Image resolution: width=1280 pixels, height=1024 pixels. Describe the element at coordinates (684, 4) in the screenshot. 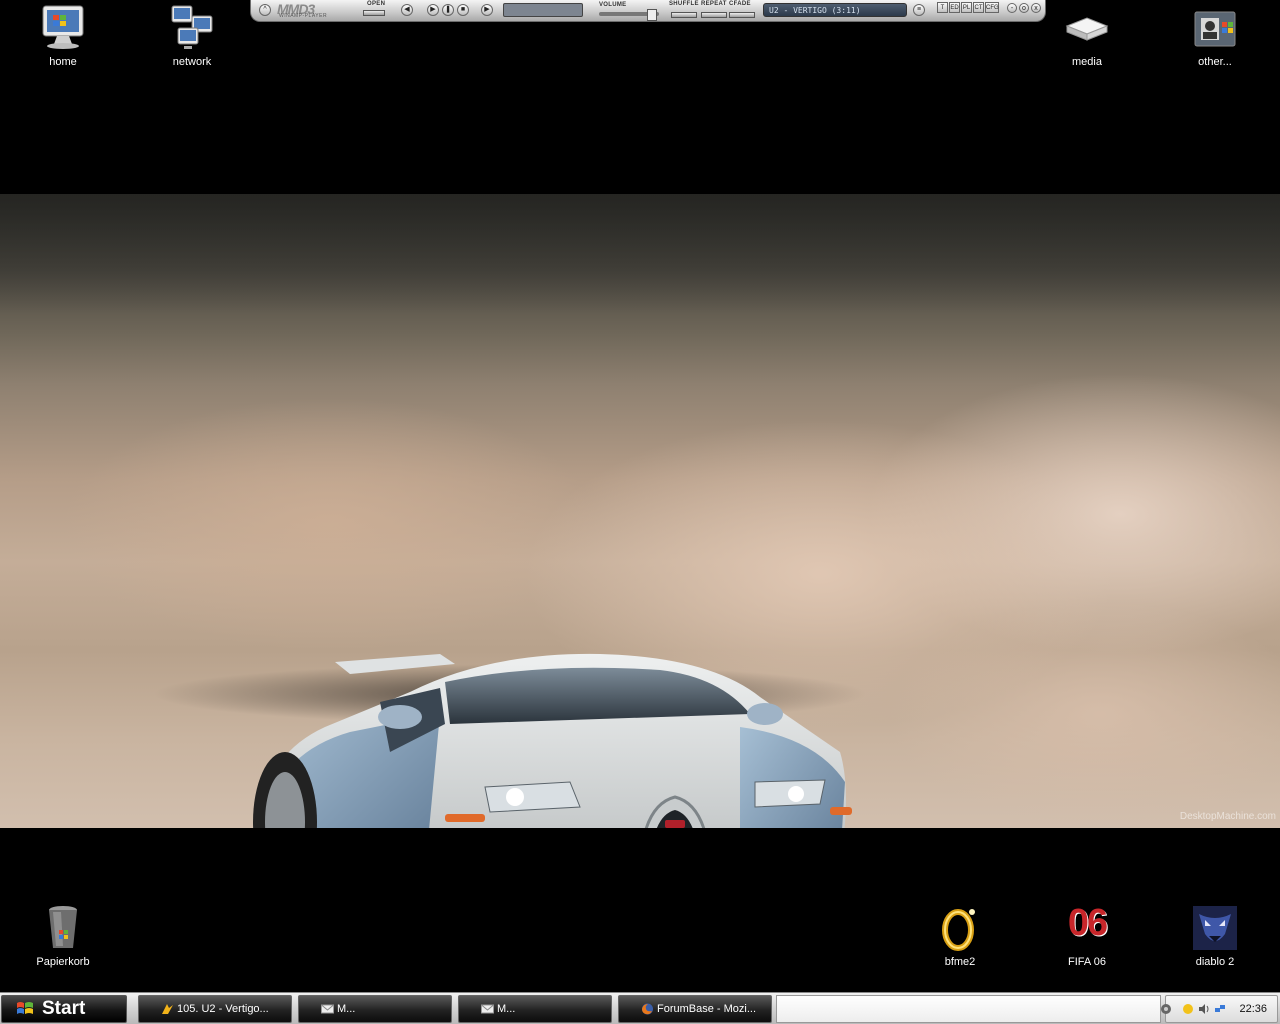

I see `shuffle-label: SHUFFLE` at that location.